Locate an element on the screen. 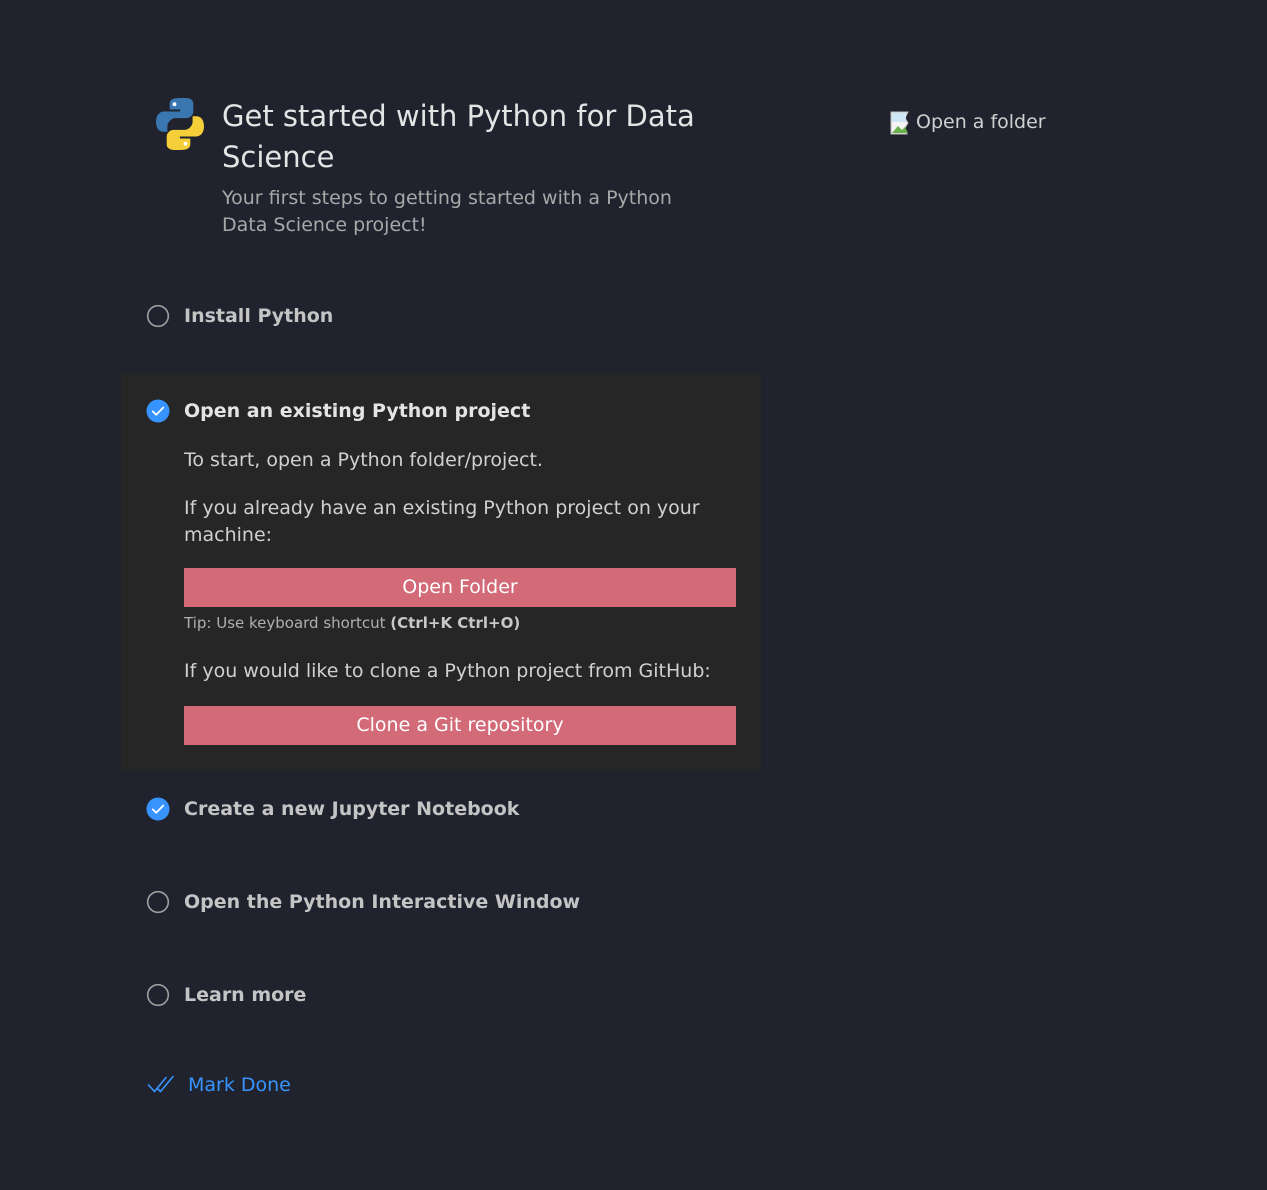  broken-image-icon is located at coordinates (899, 123).